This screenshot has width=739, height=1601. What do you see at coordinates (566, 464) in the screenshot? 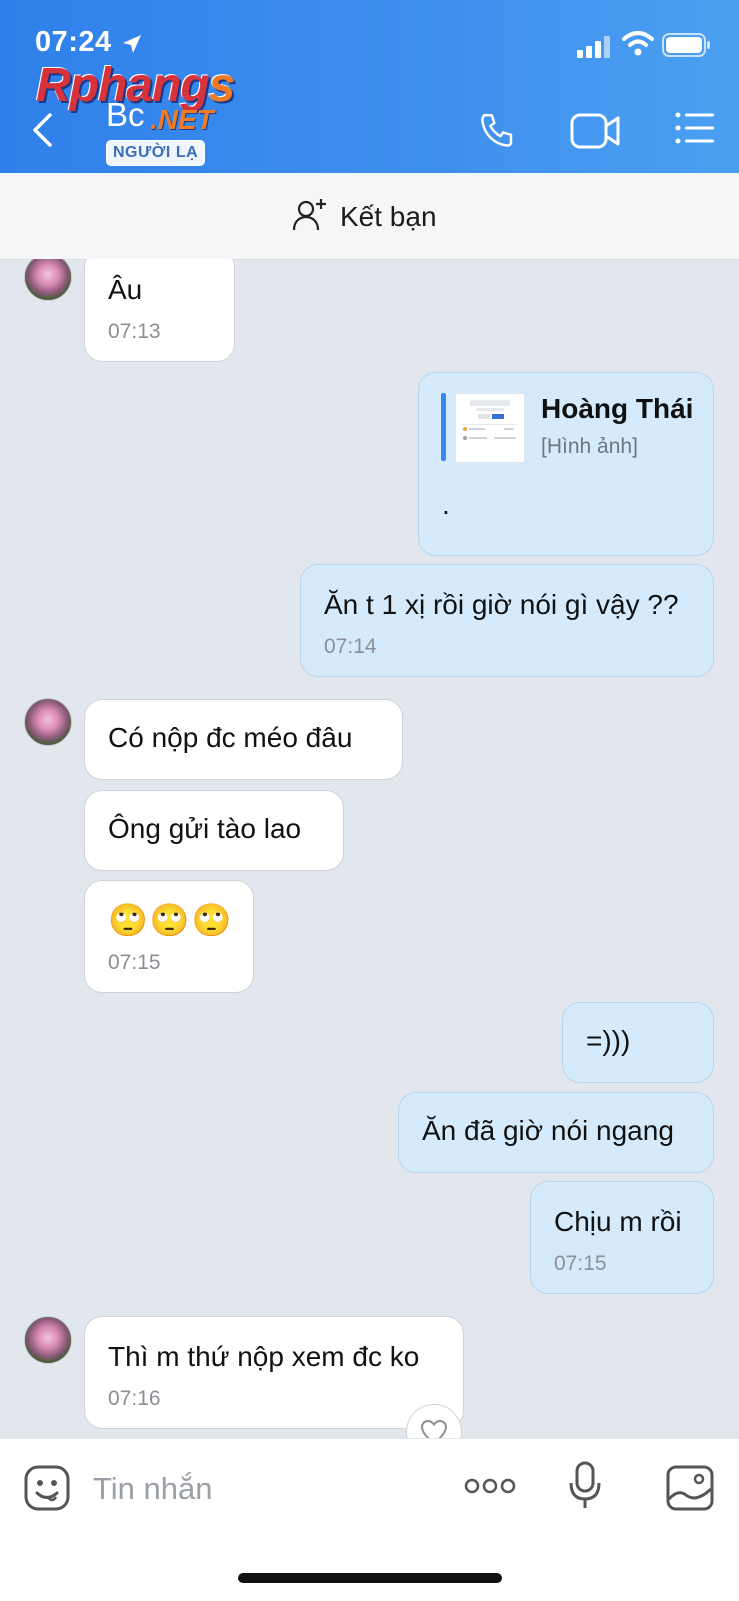
I see `message-bubble-quote: Hoàng Thái [Hình ảnh] .` at bounding box center [566, 464].